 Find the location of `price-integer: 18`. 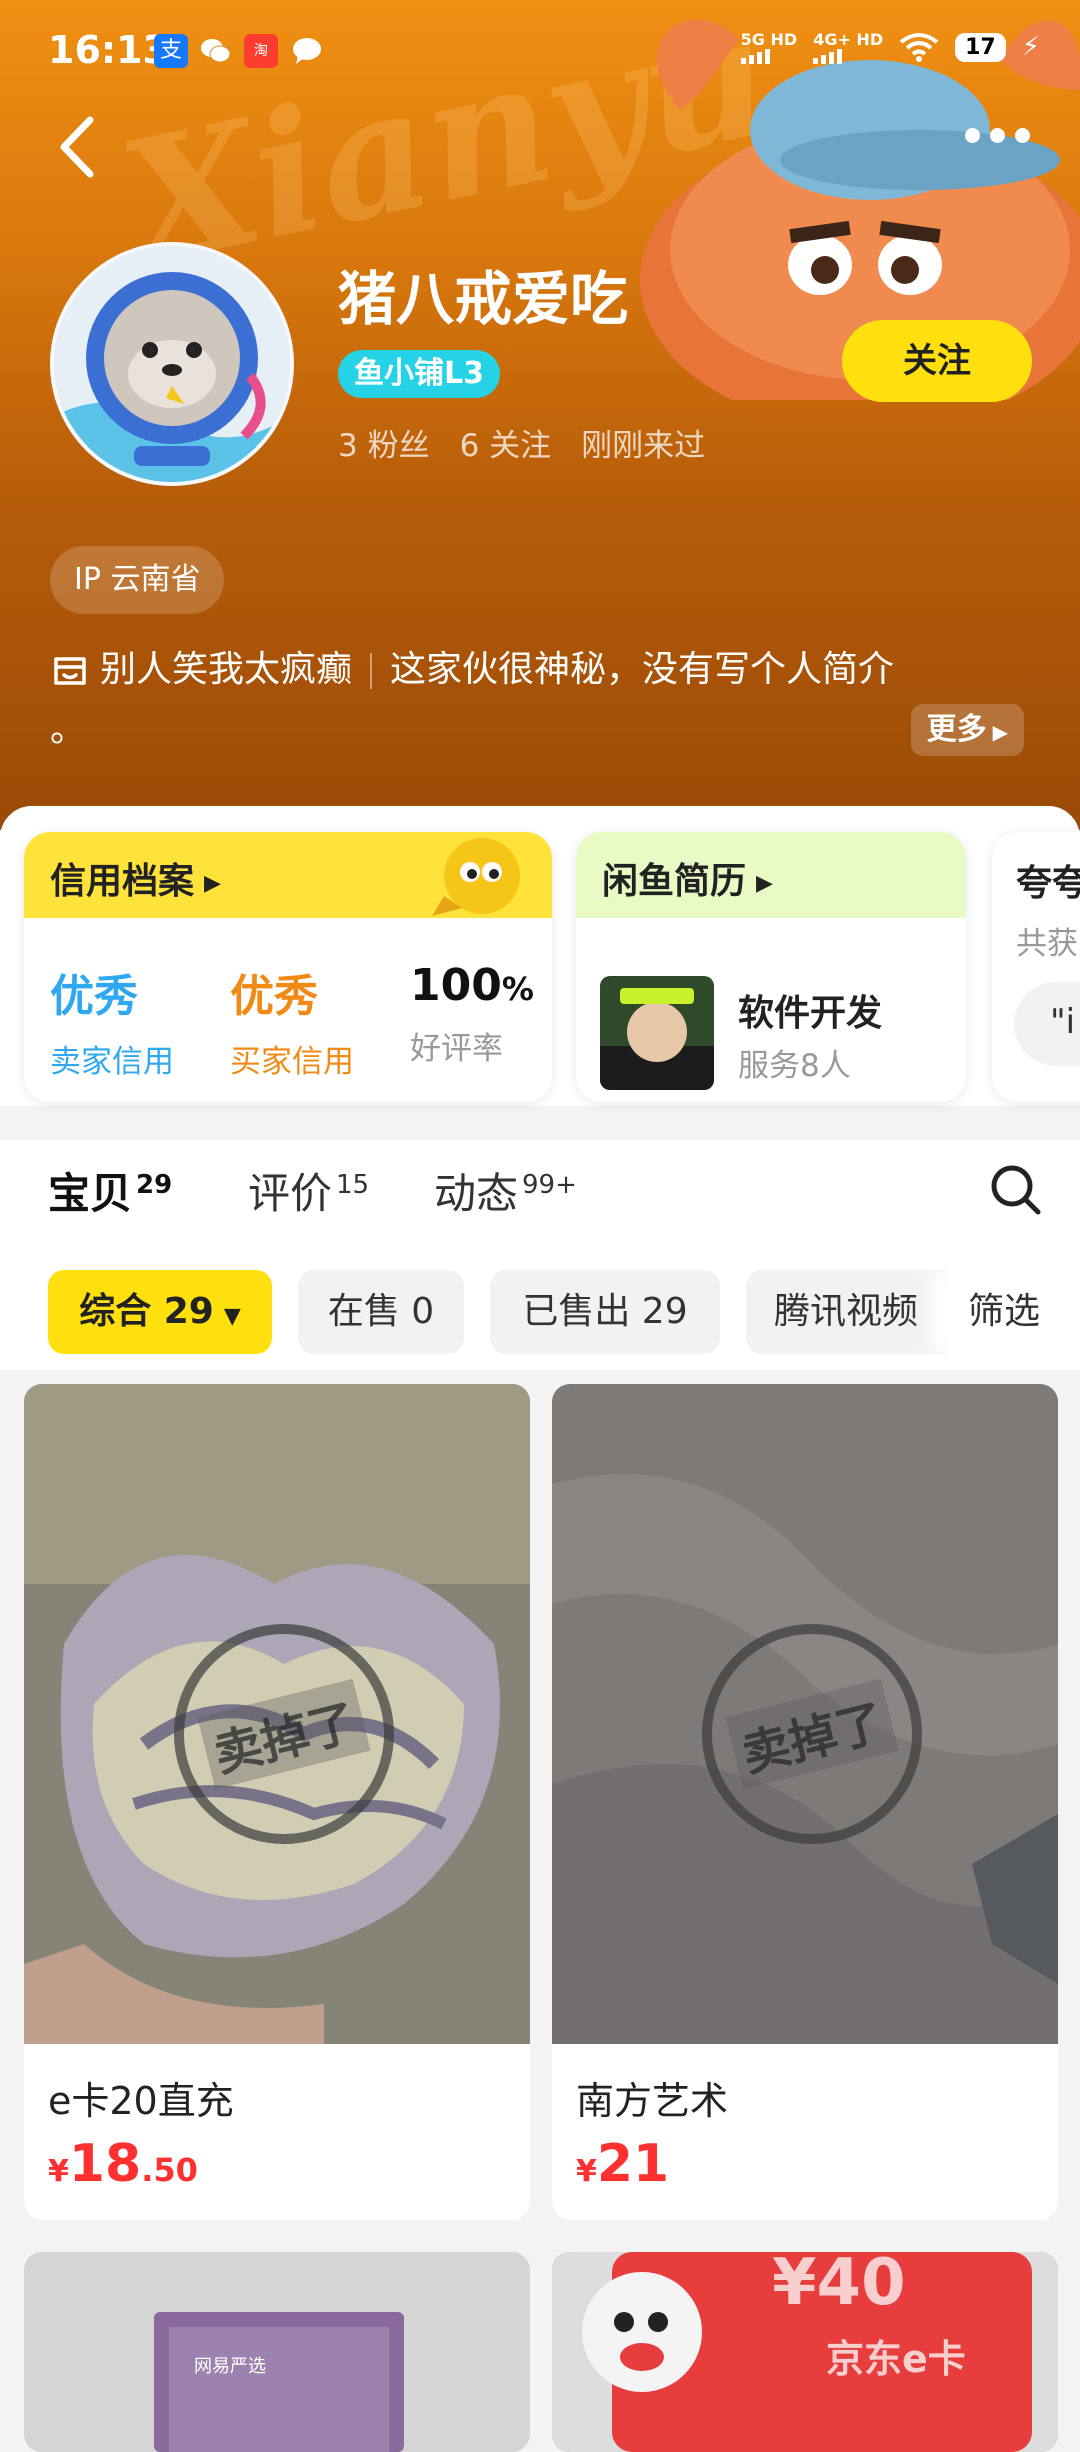

price-integer: 18 is located at coordinates (105, 2164).